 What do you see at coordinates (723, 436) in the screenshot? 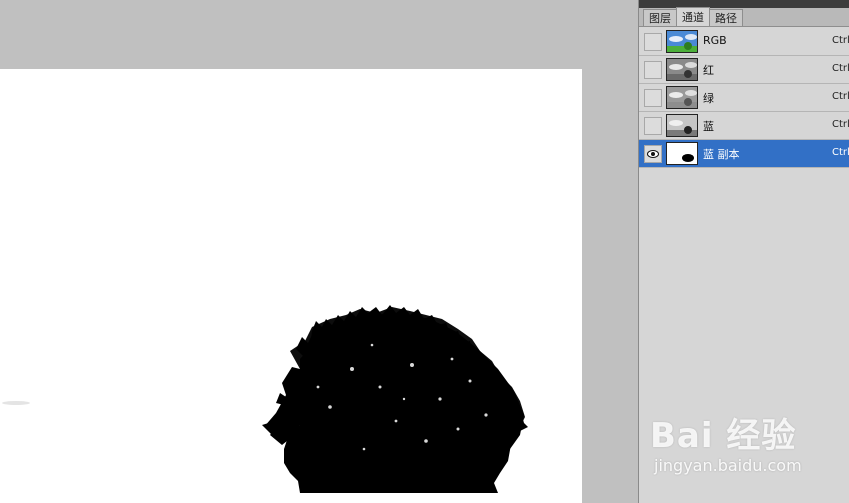
I see `watermark-brand: Bai 经验` at bounding box center [723, 436].